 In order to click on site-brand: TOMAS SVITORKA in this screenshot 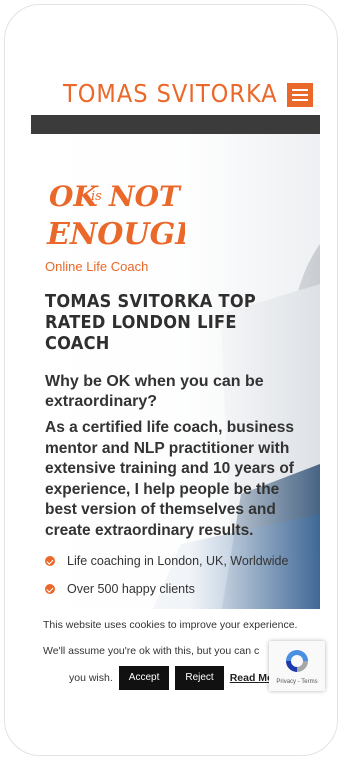, I will do `click(170, 93)`.